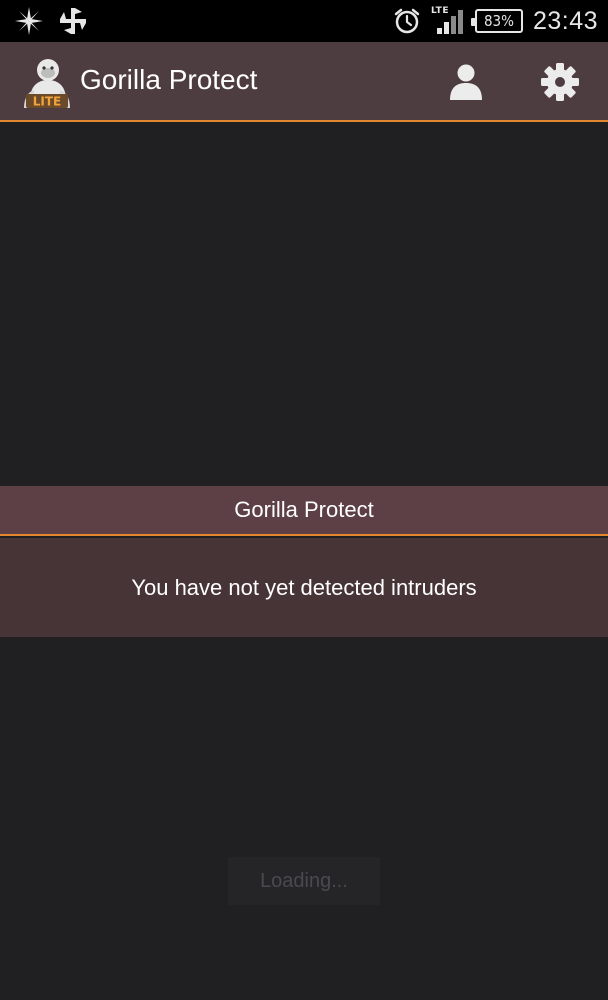 The image size is (608, 1000). Describe the element at coordinates (304, 82) in the screenshot. I see `action-bar: LITE Gorilla Protect` at that location.